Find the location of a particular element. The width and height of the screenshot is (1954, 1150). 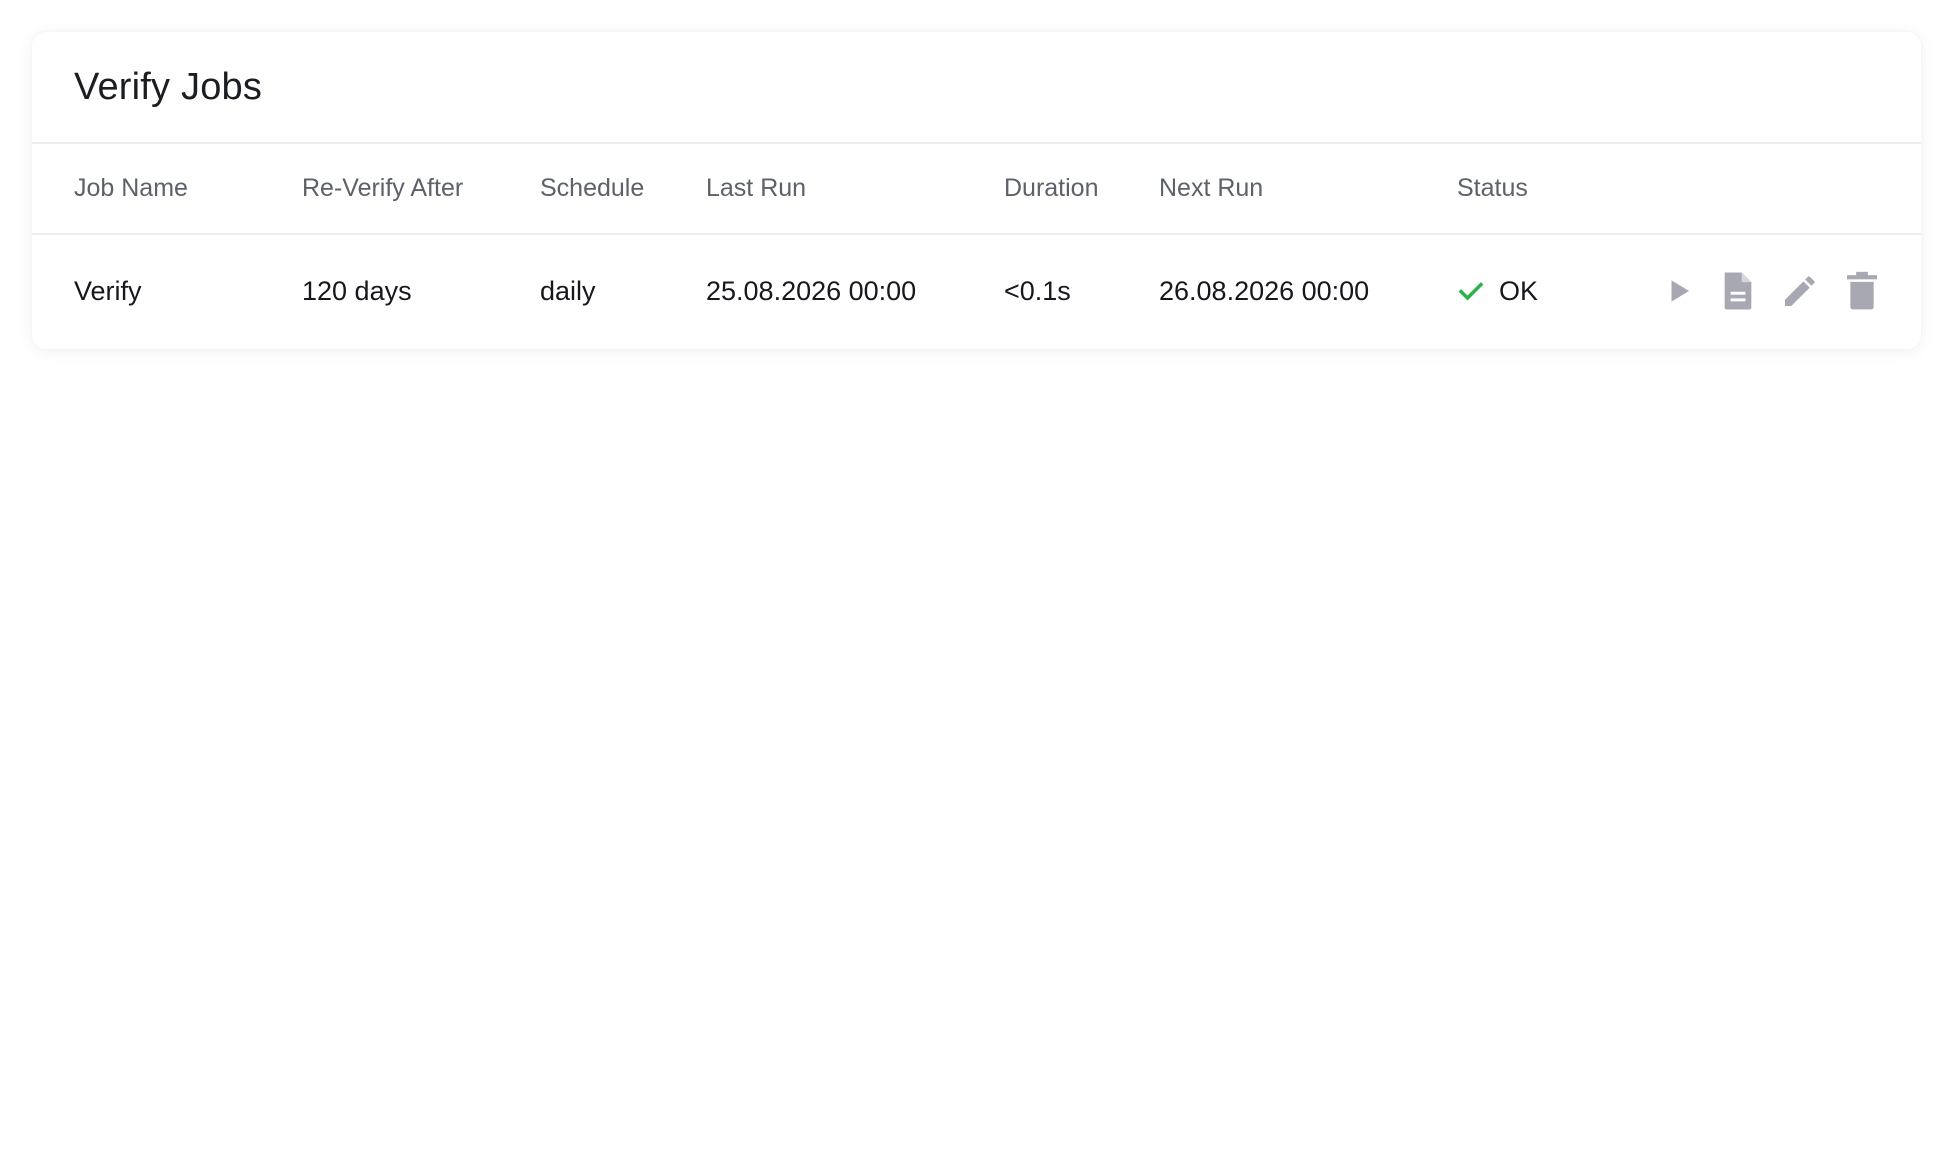

run-job-button is located at coordinates (1678, 291).